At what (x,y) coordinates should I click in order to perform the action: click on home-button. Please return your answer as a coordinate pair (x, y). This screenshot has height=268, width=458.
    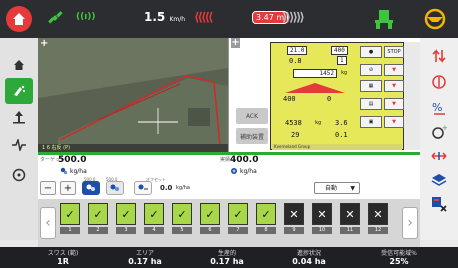
    Looking at the image, I should click on (19, 19).